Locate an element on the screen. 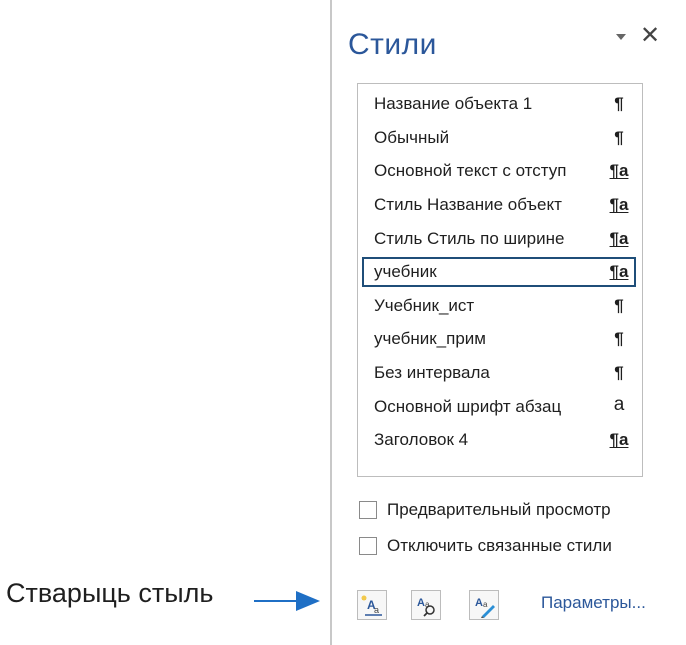  style-inspector-button: A a is located at coordinates (426, 605).